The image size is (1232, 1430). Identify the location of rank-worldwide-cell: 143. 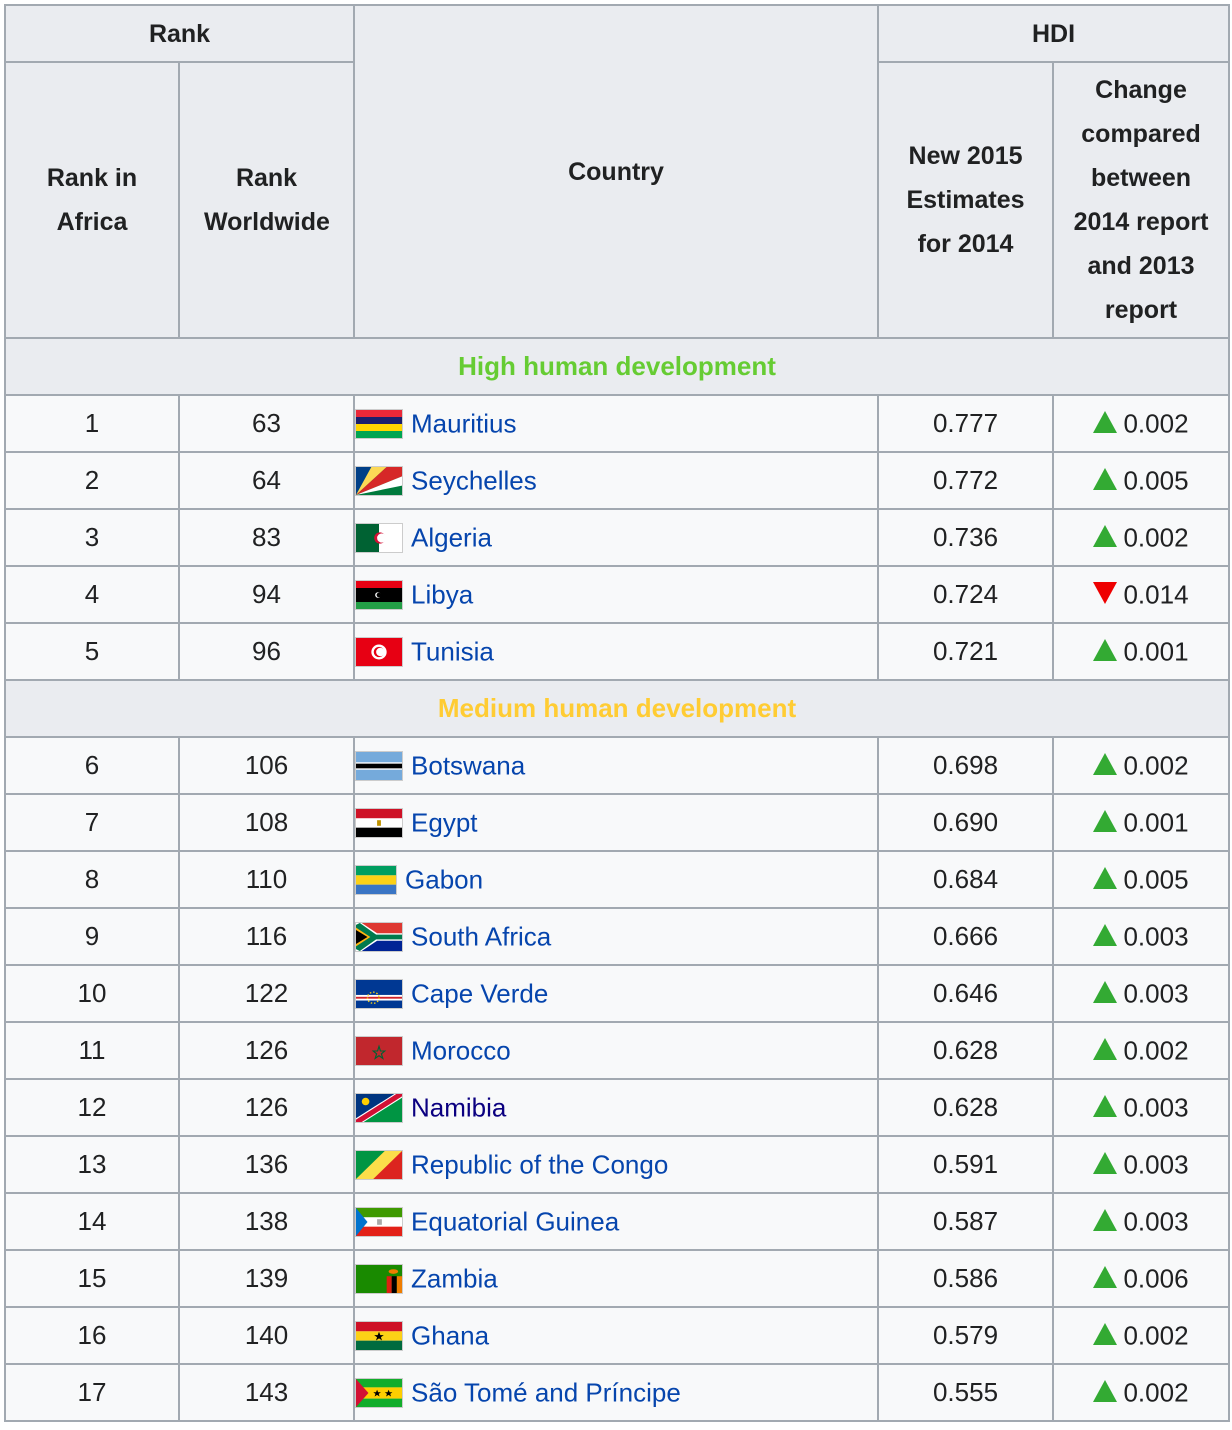
(266, 1392).